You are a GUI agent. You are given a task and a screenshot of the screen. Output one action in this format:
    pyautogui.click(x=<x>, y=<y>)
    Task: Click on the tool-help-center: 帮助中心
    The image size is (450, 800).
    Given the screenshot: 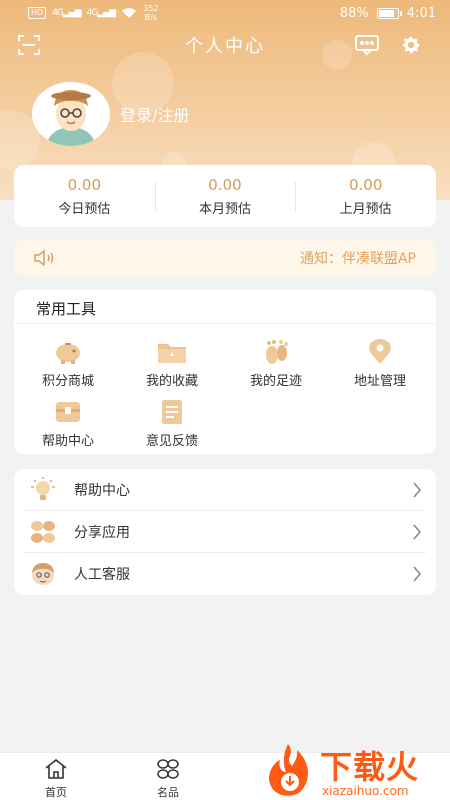 What is the action you would take?
    pyautogui.click(x=68, y=423)
    